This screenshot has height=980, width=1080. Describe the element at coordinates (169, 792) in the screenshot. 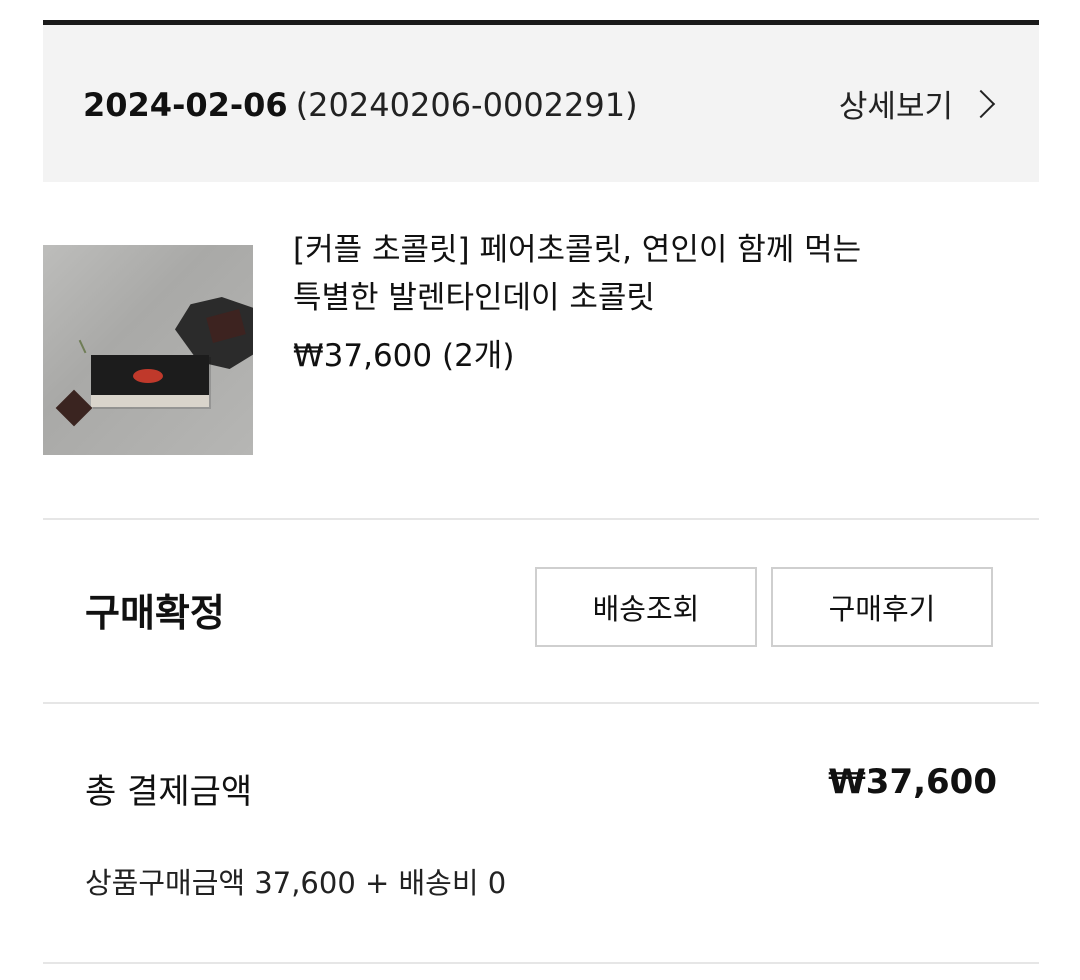

I see `total-payment-label: 총 결제금액` at that location.